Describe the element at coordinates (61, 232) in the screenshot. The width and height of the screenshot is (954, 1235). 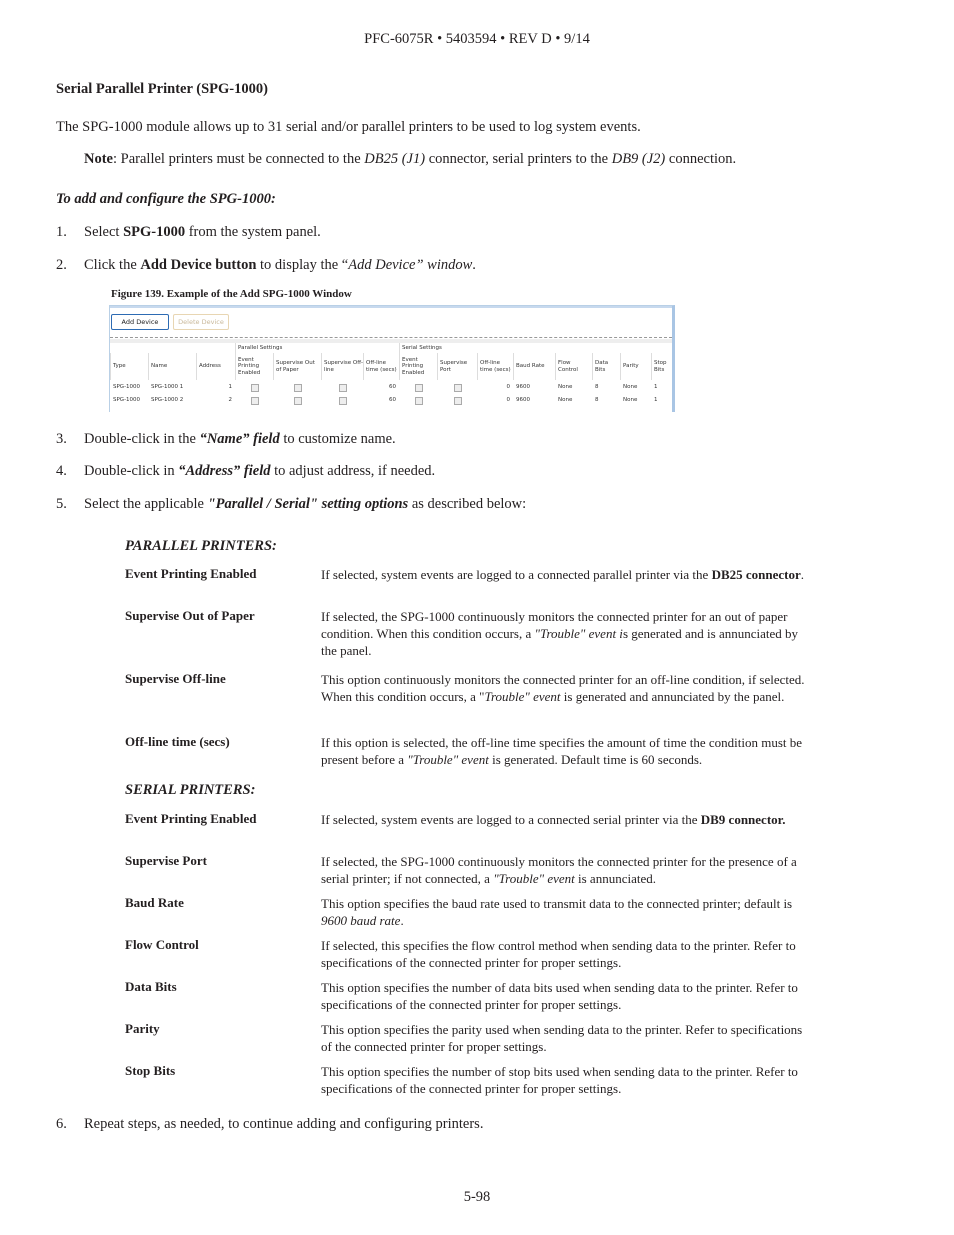
I see `step-number: 1.` at that location.